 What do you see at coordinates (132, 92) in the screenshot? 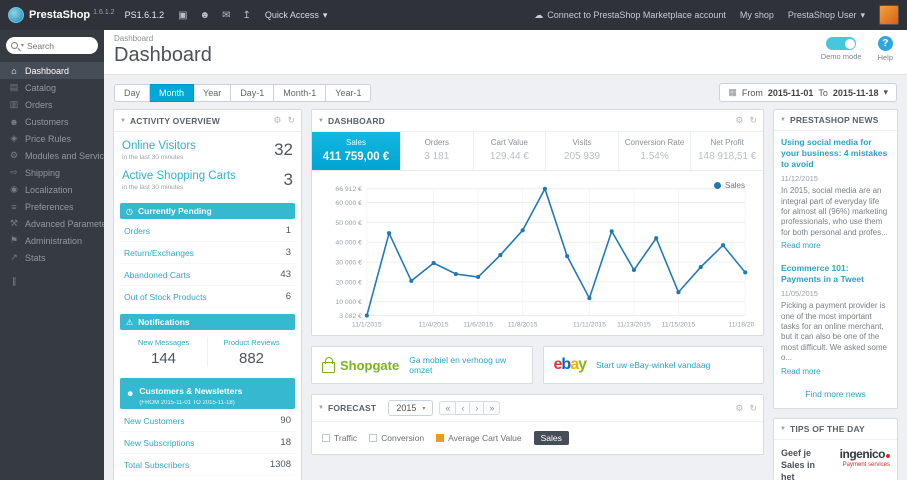
I see `filter-day-button: Day` at bounding box center [132, 92].